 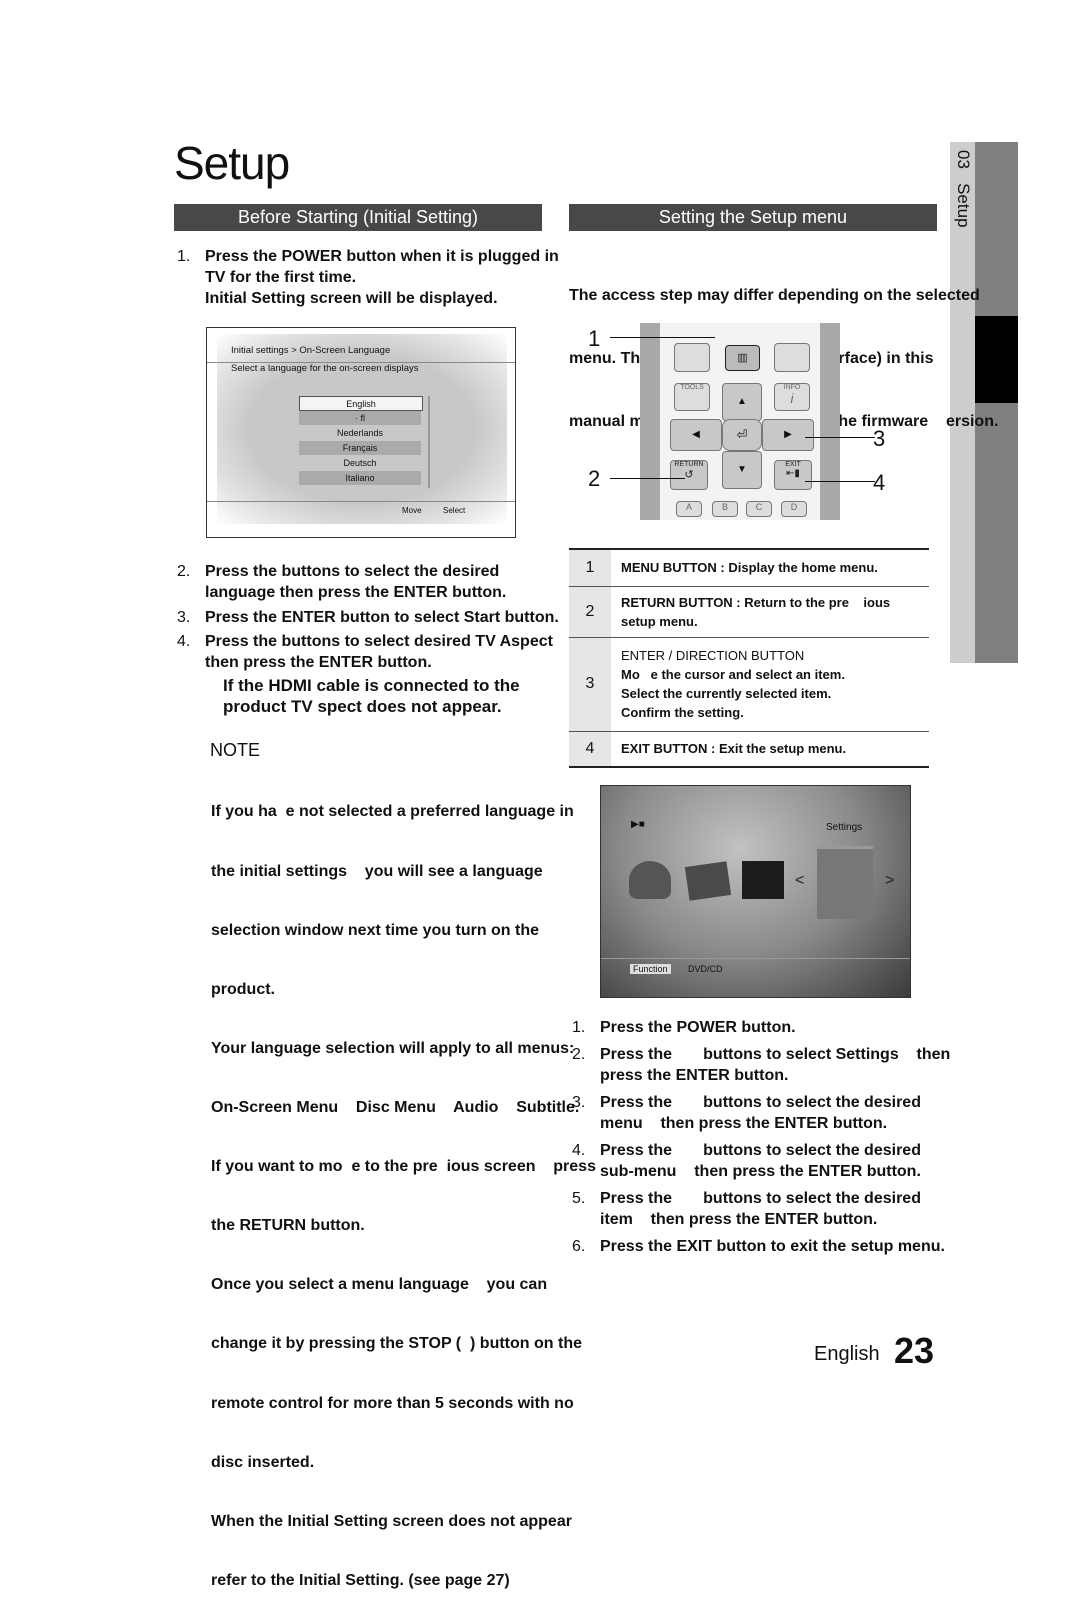 I want to click on enter-button-icon: ⏎, so click(x=742, y=435).